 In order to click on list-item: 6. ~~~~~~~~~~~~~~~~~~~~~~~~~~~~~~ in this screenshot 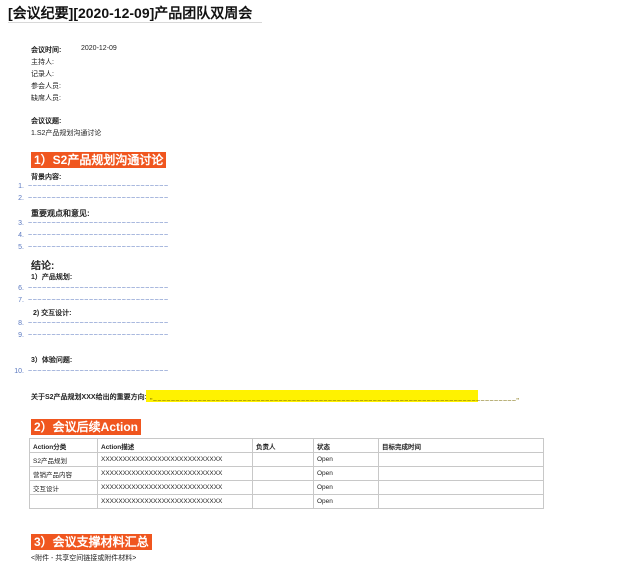, I will do `click(90, 288)`.